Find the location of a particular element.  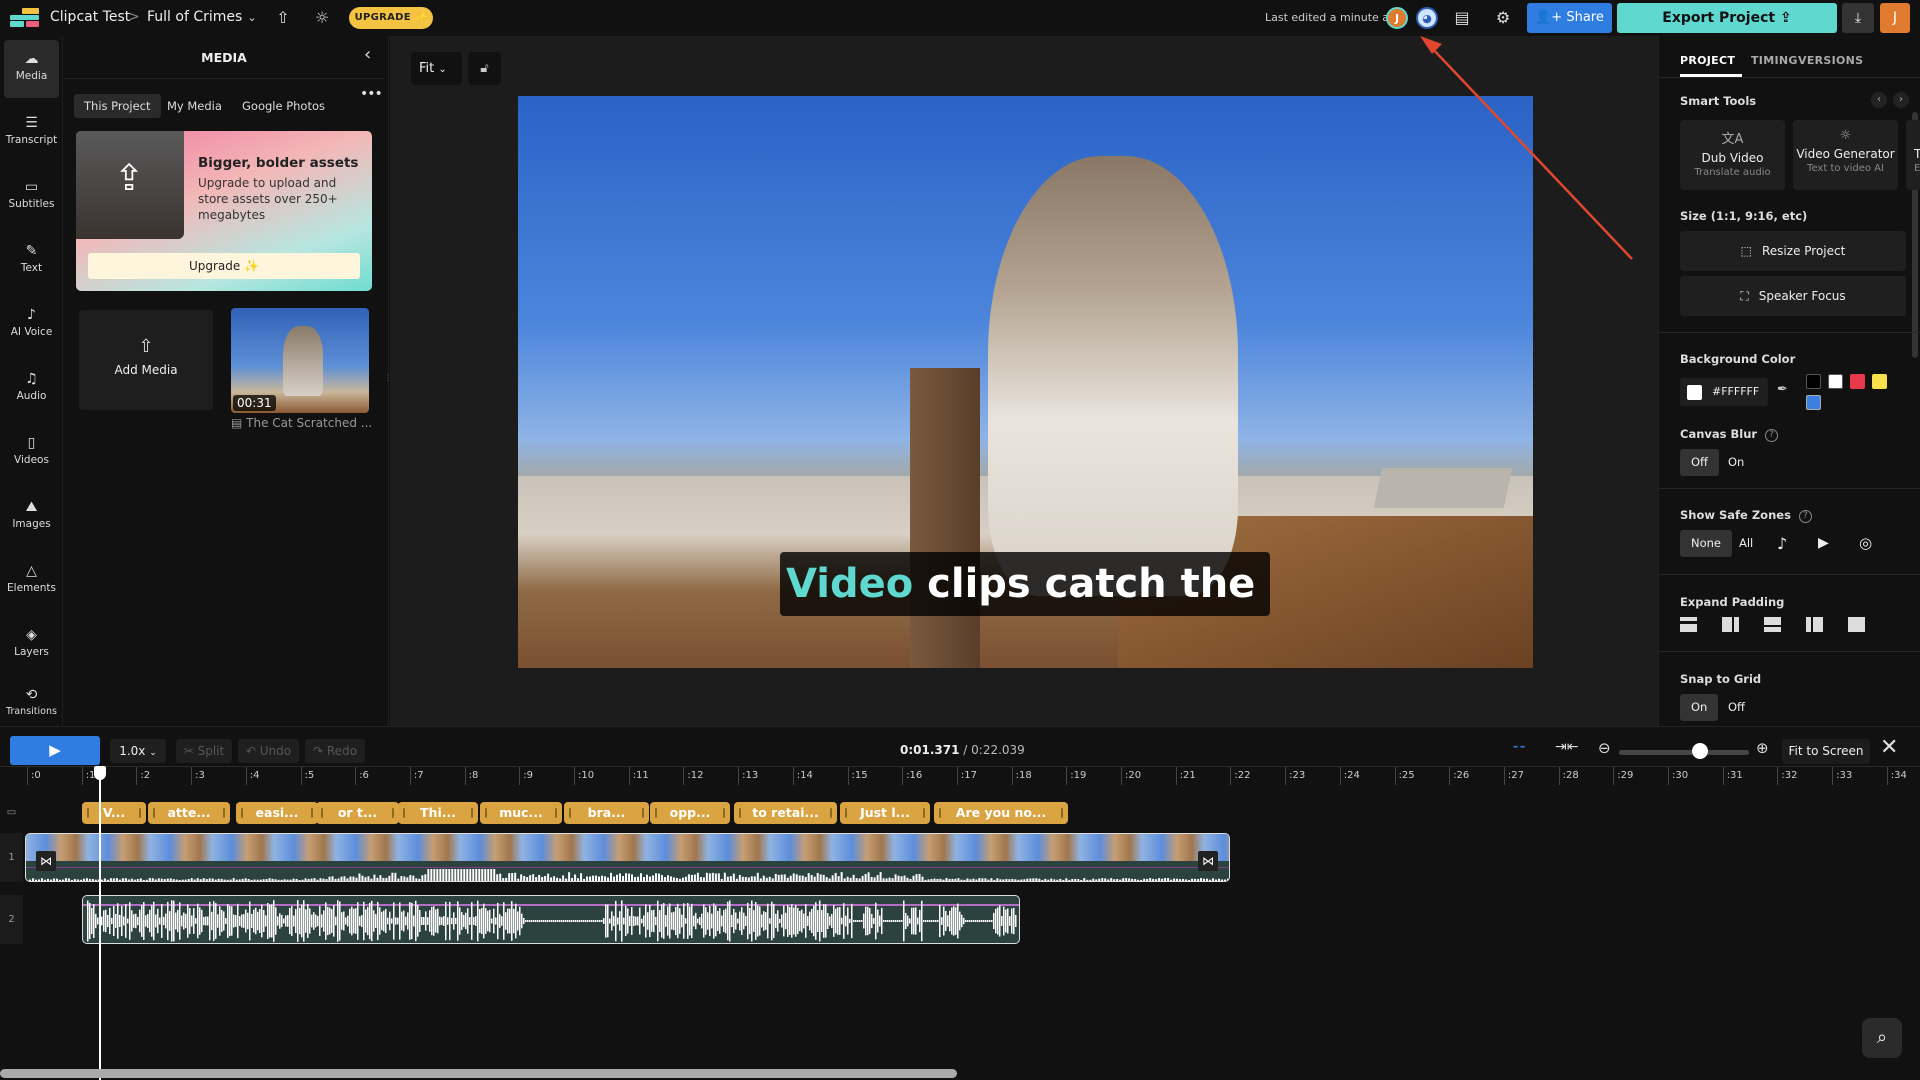

swatch-black is located at coordinates (1813, 381).